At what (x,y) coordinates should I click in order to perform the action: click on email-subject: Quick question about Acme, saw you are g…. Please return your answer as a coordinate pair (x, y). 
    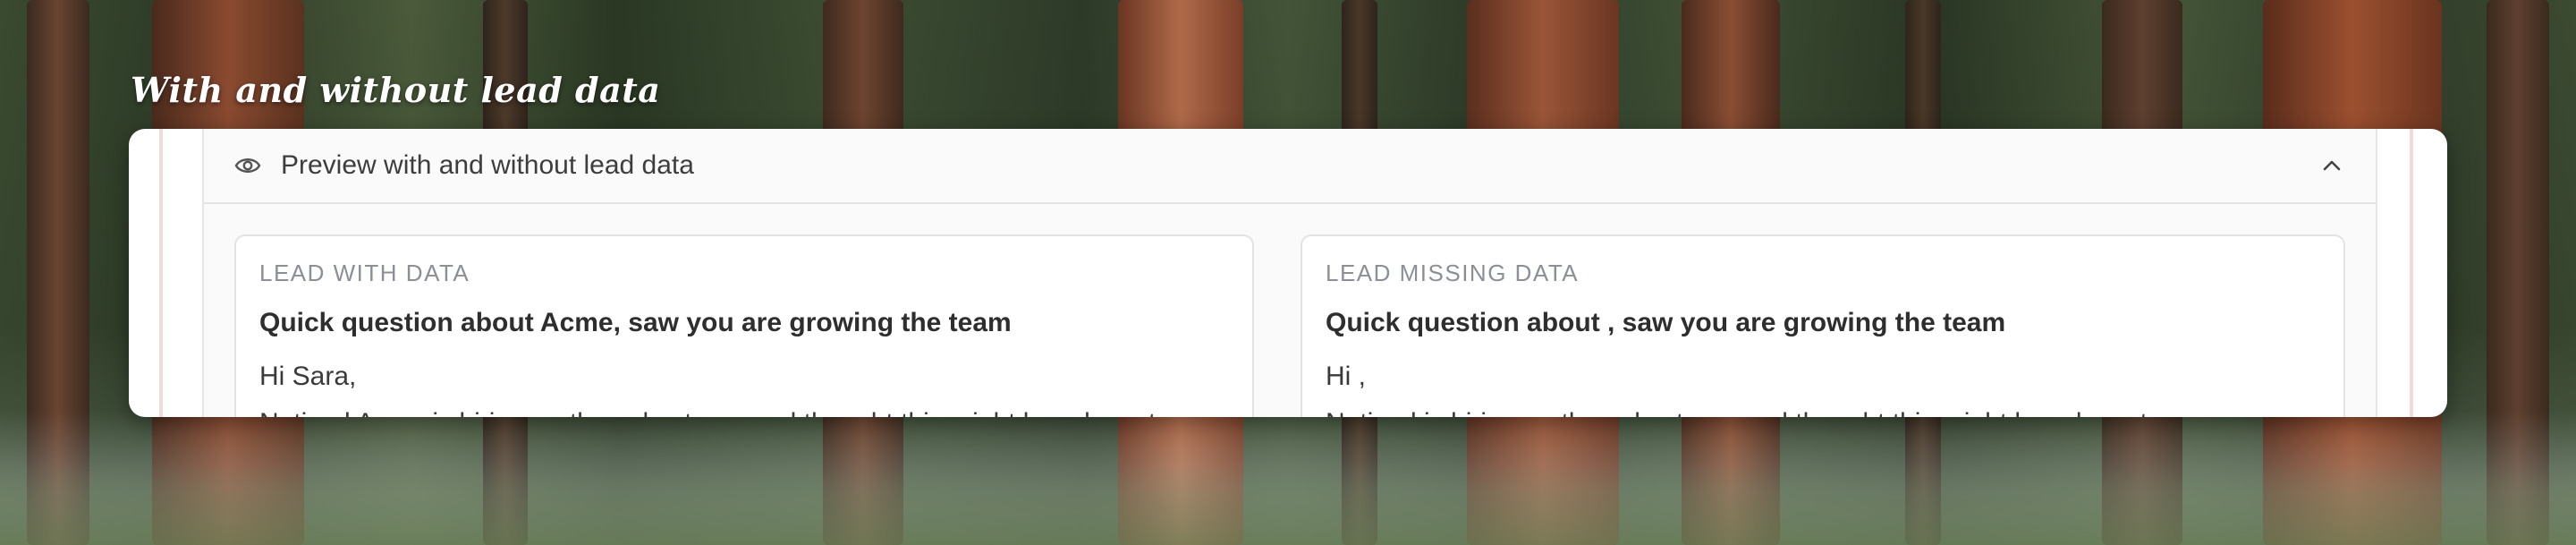
    Looking at the image, I should click on (635, 322).